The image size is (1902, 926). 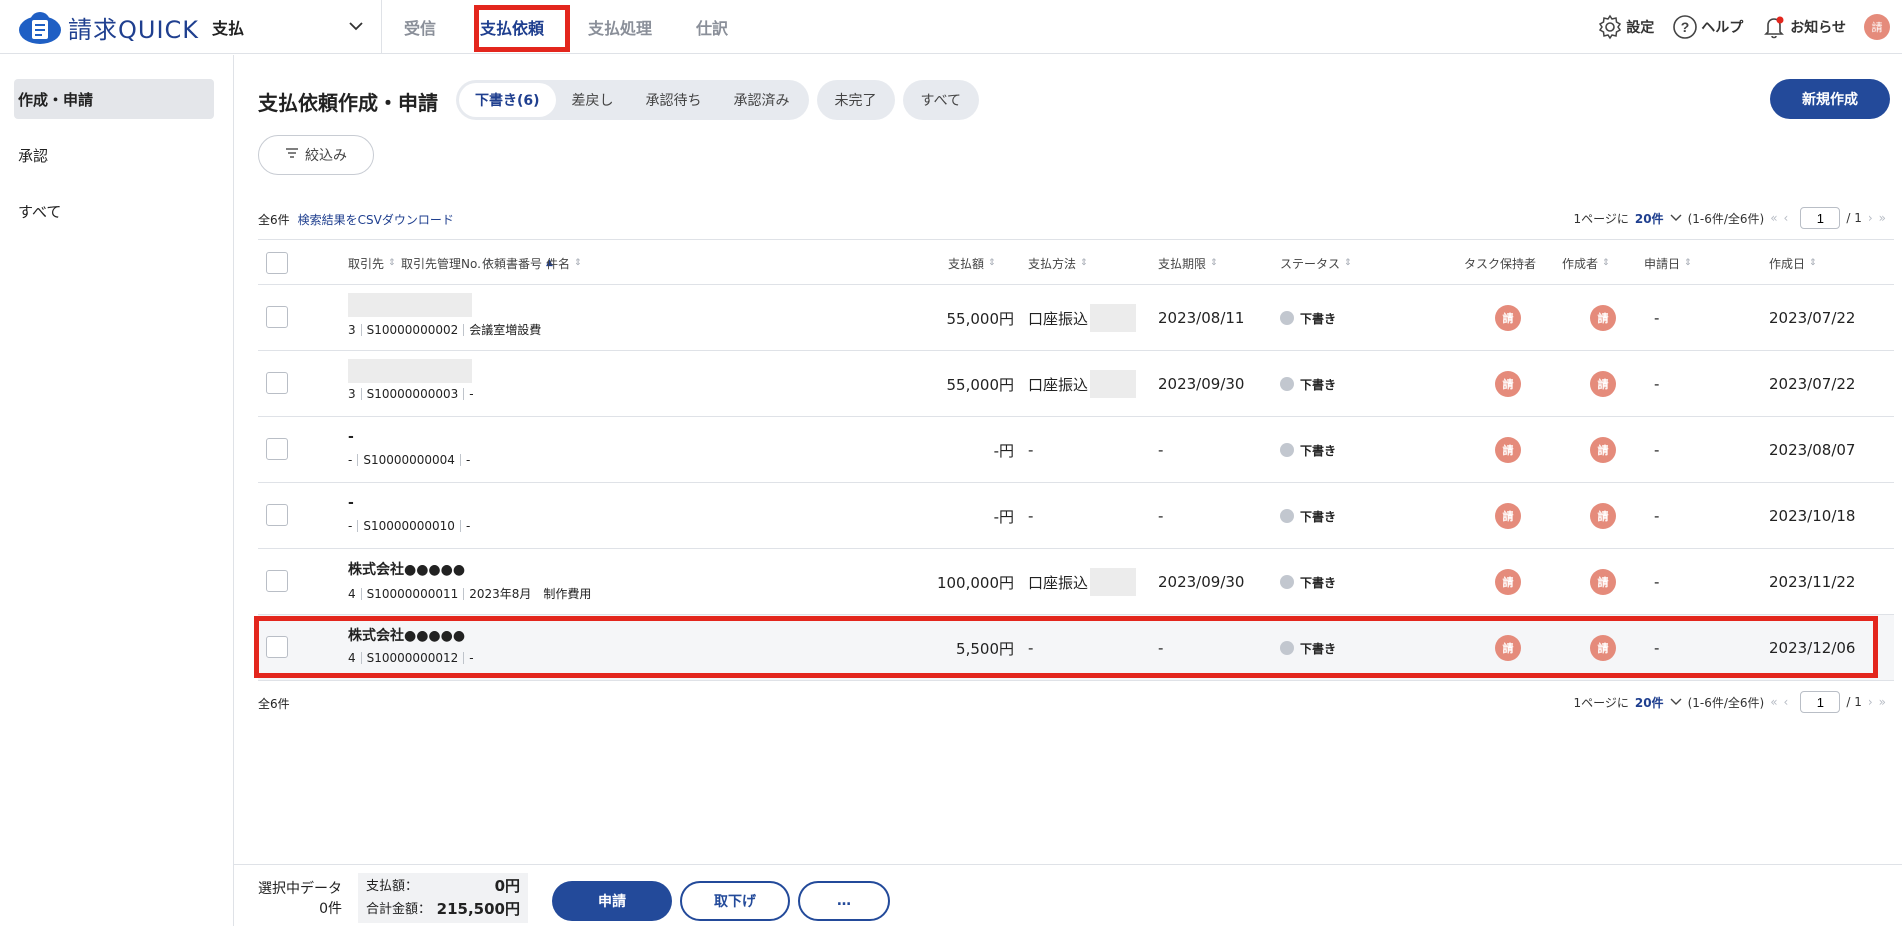 What do you see at coordinates (372, 263) in the screenshot?
I see `col-partner: 取引先 ⇕` at bounding box center [372, 263].